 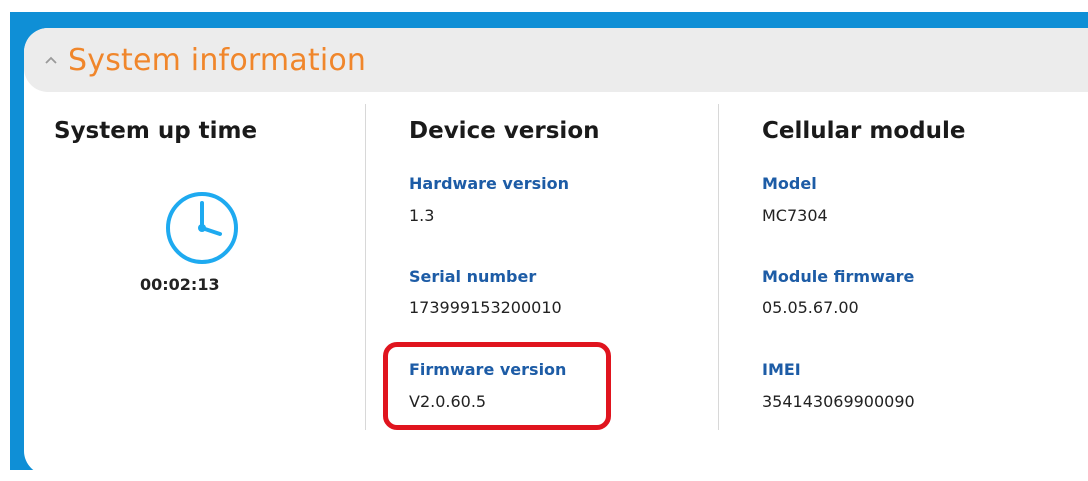 I want to click on clock-icon, so click(x=202, y=230).